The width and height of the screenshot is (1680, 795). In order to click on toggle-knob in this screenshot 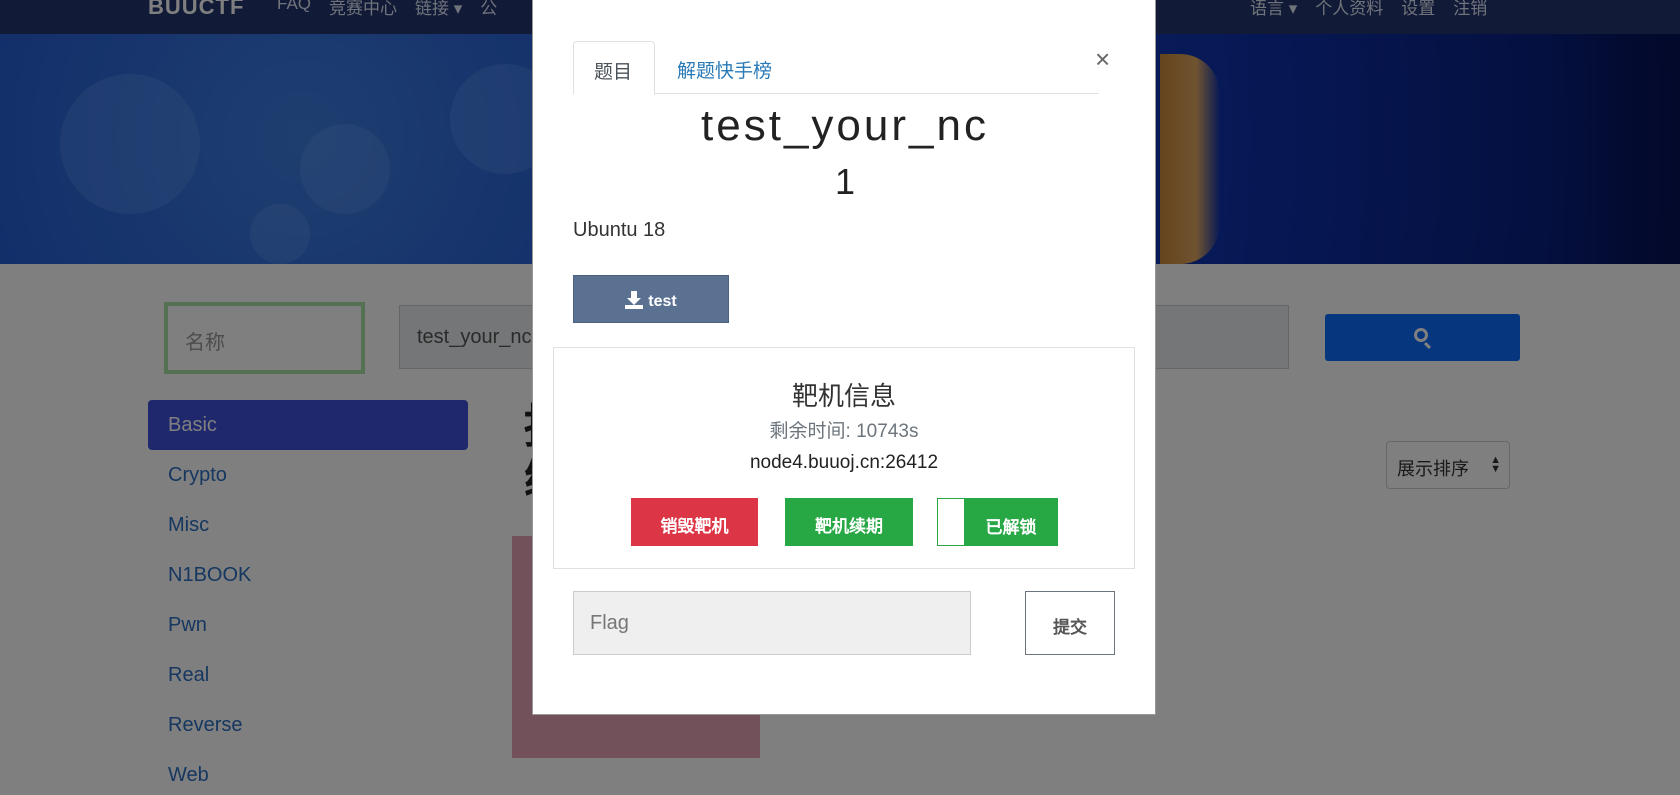, I will do `click(951, 522)`.